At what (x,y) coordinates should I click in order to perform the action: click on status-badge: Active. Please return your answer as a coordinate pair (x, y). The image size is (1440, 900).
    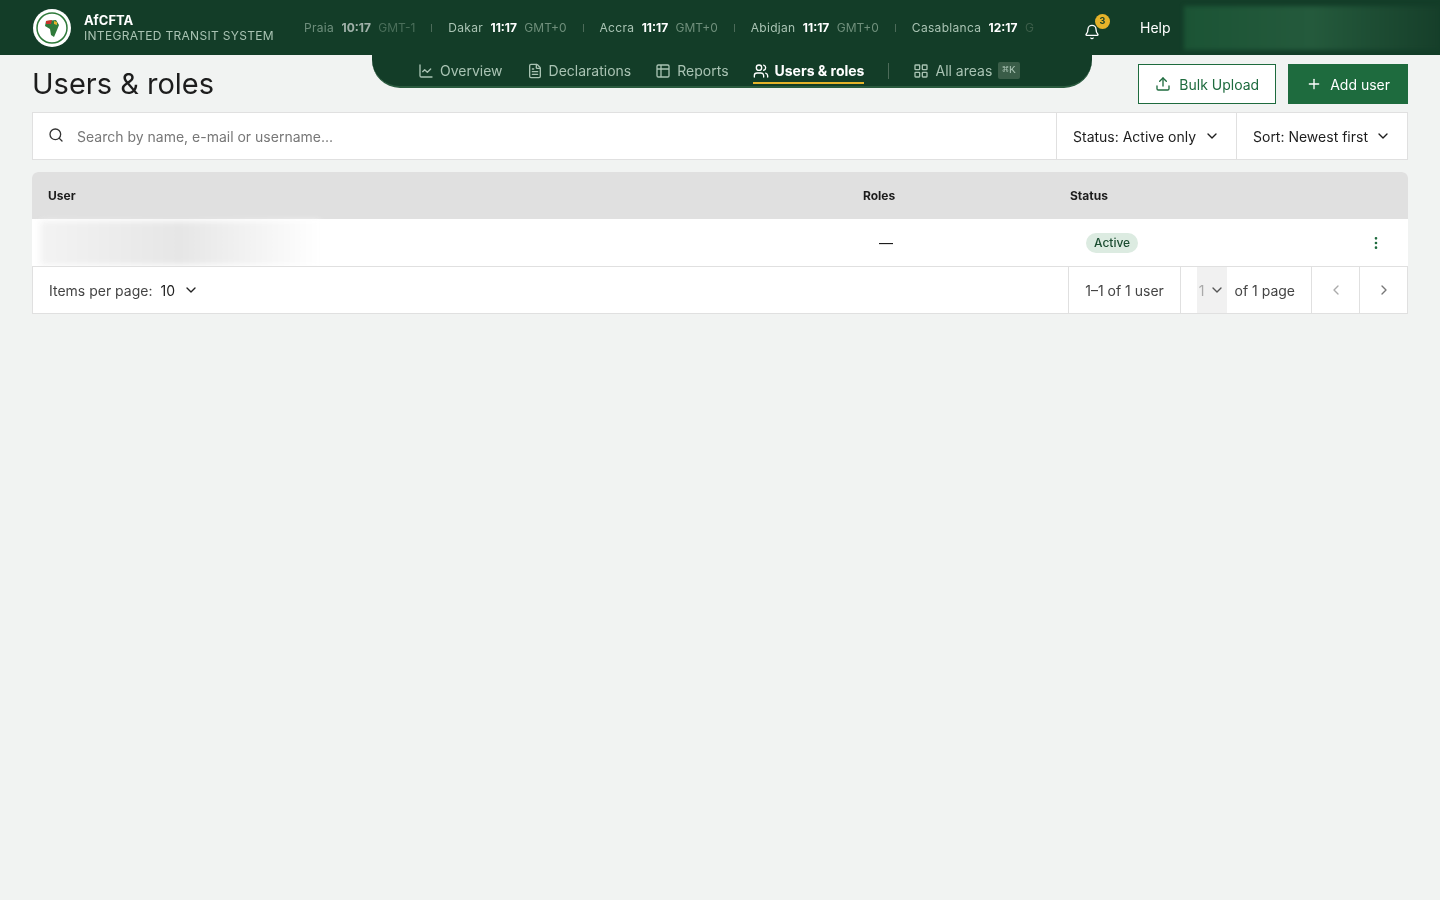
    Looking at the image, I should click on (1112, 242).